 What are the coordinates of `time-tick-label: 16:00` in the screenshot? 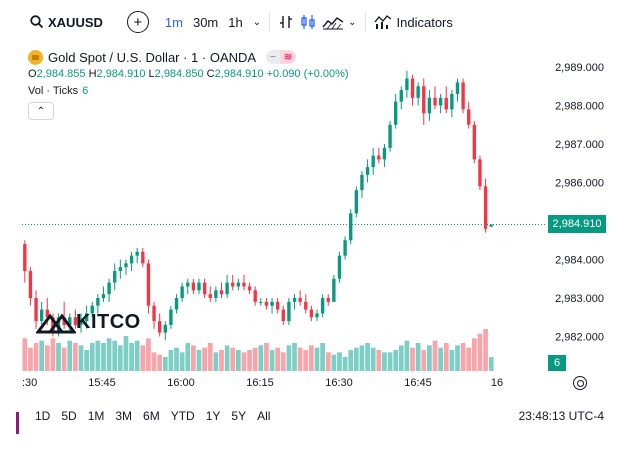 It's located at (181, 383).